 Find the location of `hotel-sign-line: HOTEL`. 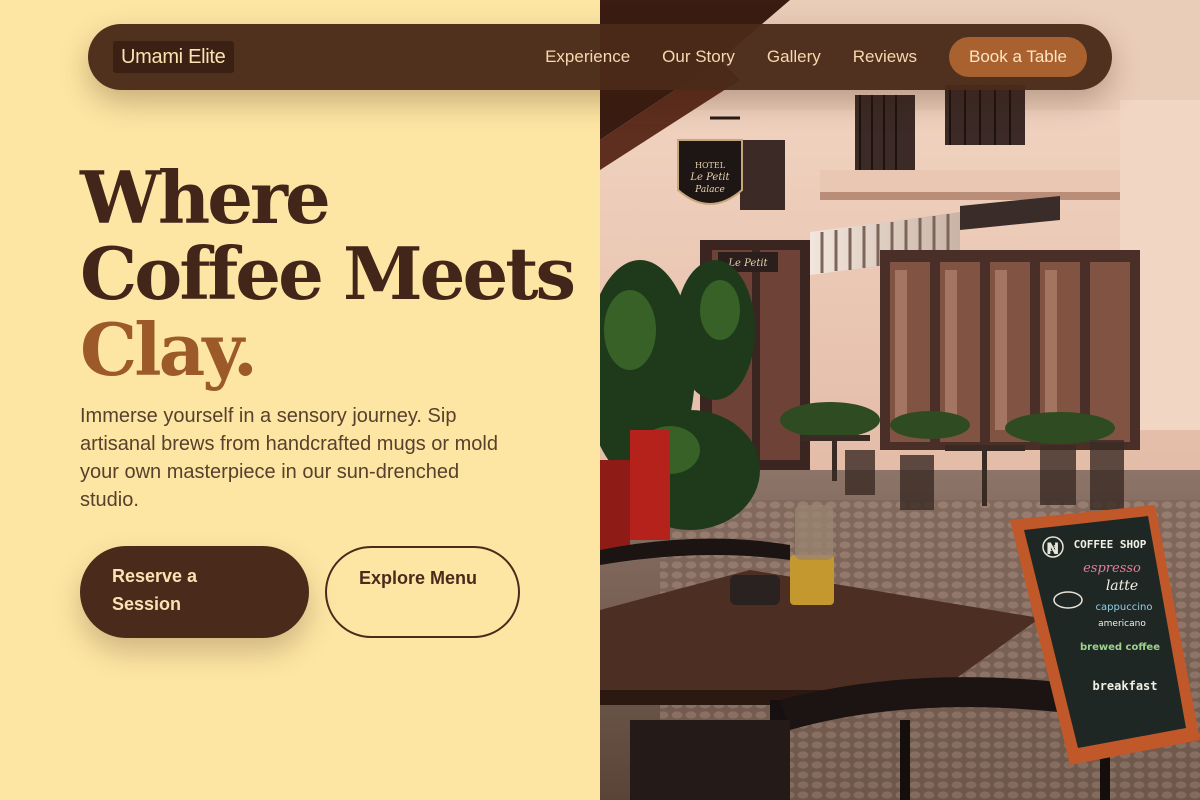

hotel-sign-line: HOTEL is located at coordinates (710, 165).